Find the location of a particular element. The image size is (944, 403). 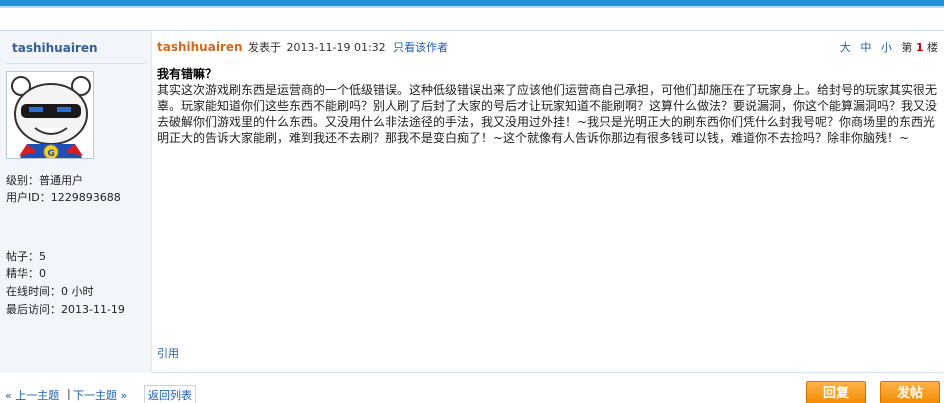

posts-label: 帖子： is located at coordinates (22, 256).